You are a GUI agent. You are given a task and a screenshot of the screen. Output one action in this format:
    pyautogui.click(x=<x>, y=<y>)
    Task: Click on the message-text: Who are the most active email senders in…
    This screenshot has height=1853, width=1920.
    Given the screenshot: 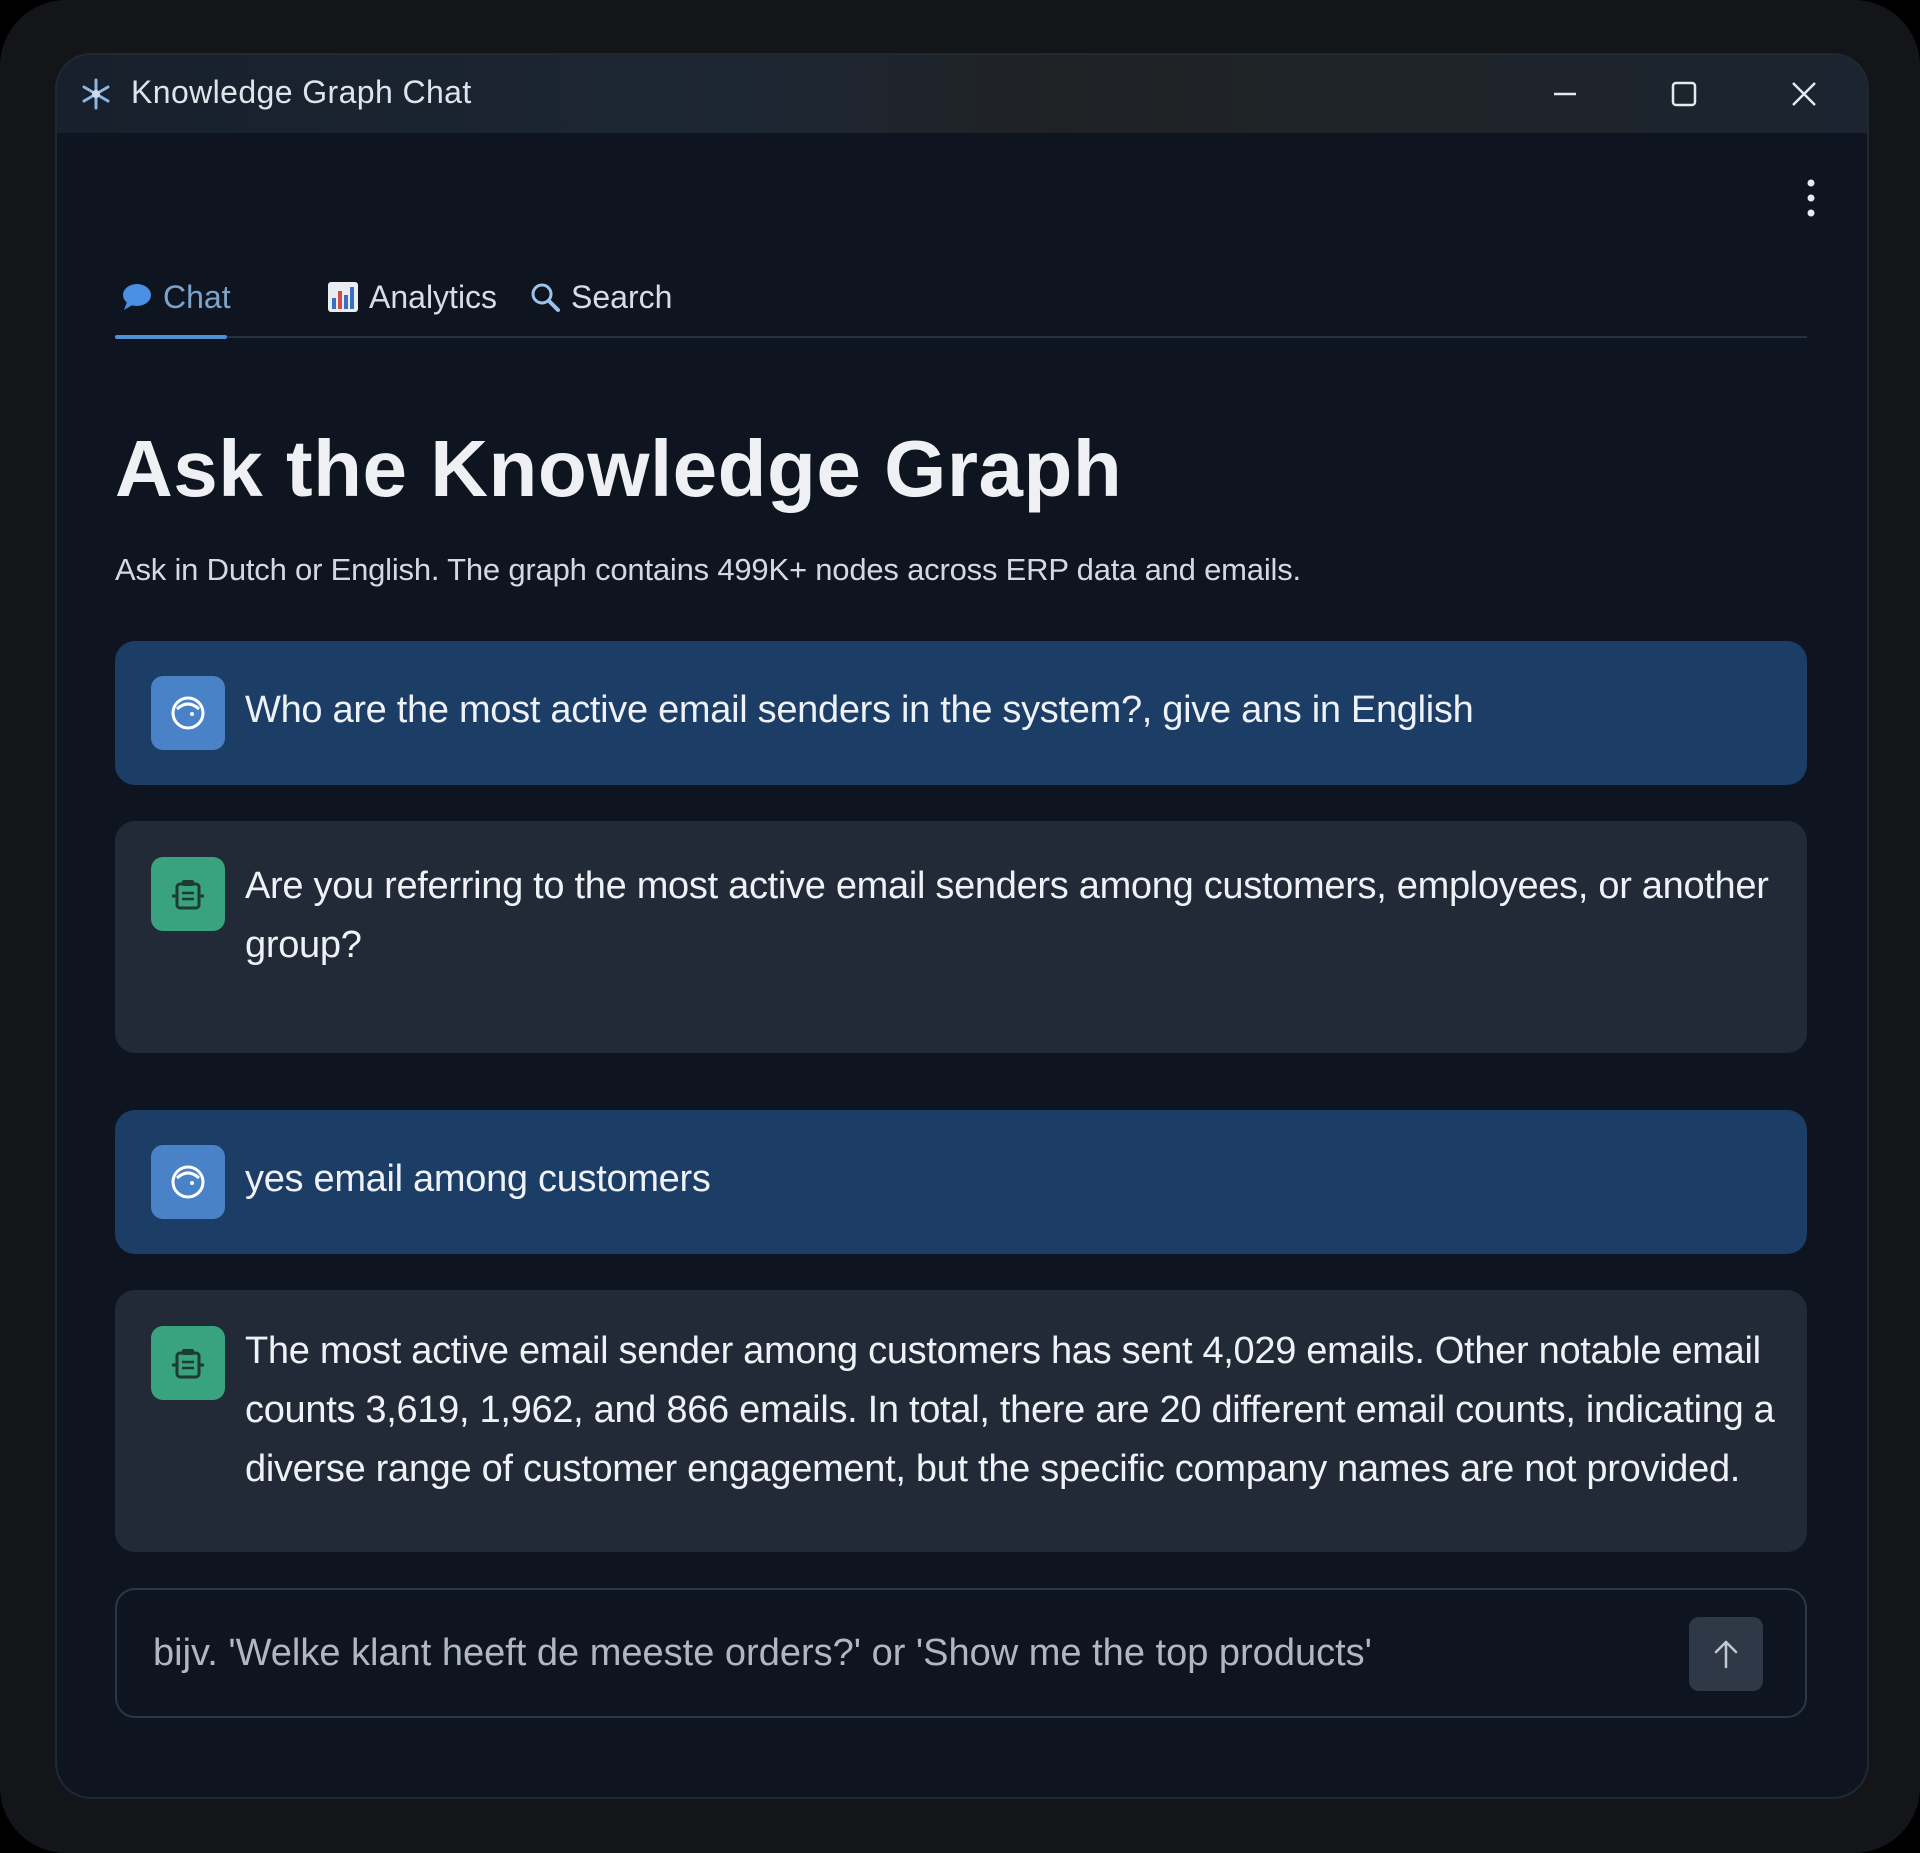 What is the action you would take?
    pyautogui.click(x=859, y=710)
    